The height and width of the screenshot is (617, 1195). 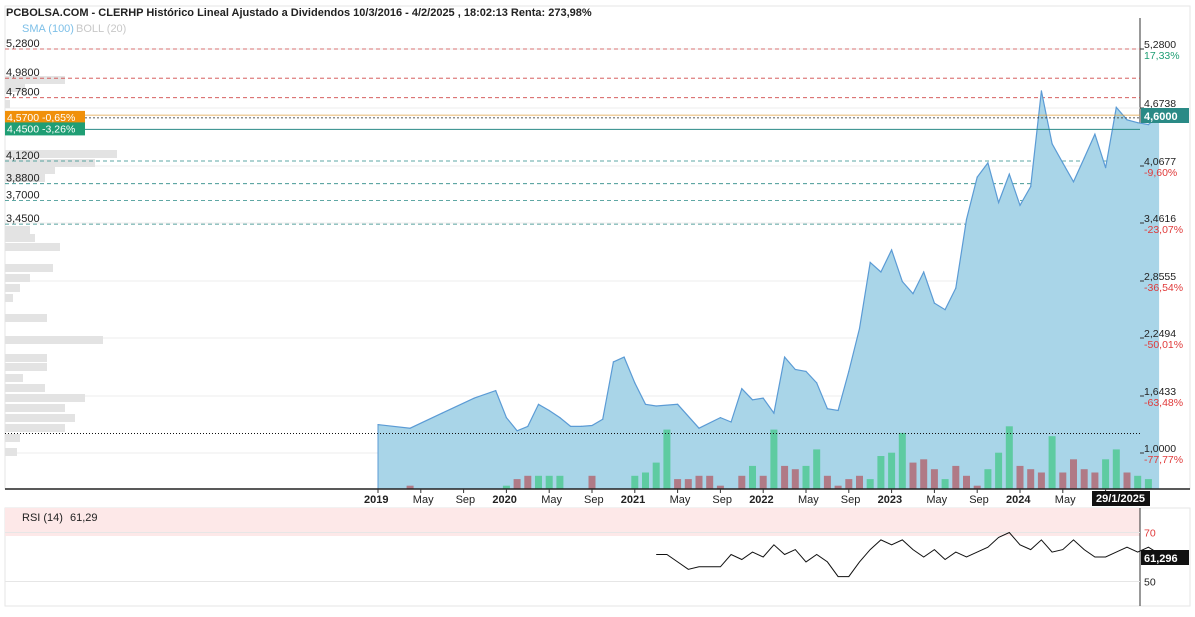 I want to click on rsi-current-badge-text: 61,296, so click(x=1161, y=559).